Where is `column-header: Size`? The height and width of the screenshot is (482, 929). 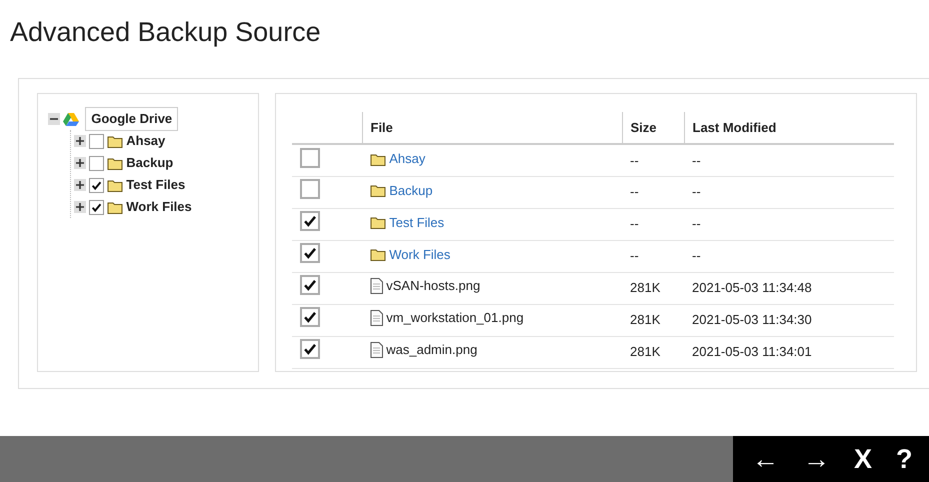
column-header: Size is located at coordinates (653, 128).